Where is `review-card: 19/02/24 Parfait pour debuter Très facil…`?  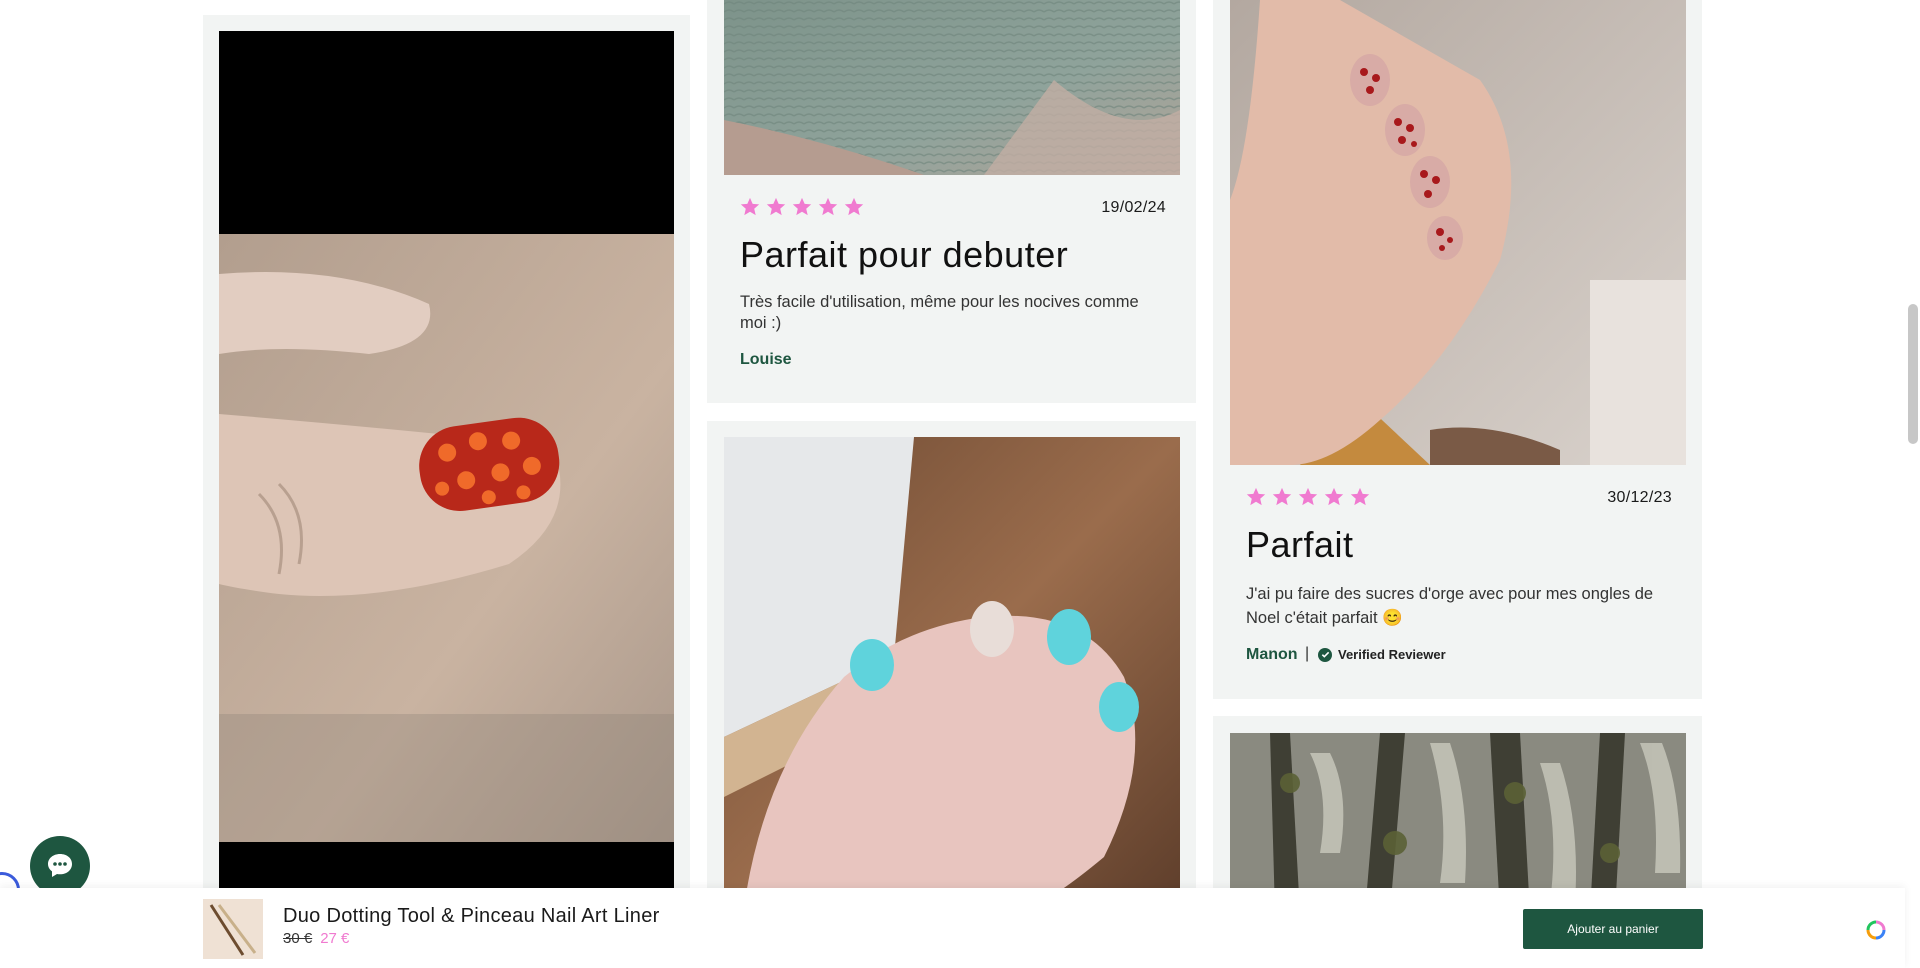
review-card: 19/02/24 Parfait pour debuter Très facil… is located at coordinates (951, 201).